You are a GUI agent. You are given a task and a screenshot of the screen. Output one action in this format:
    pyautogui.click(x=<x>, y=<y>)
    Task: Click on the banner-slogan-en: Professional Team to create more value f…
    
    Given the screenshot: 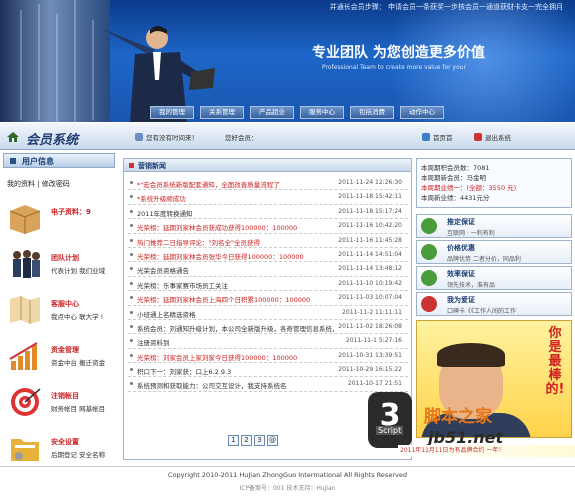 What is the action you would take?
    pyautogui.click(x=394, y=67)
    